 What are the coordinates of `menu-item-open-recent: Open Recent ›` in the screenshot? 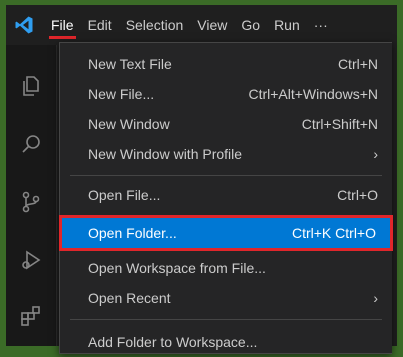 It's located at (227, 298).